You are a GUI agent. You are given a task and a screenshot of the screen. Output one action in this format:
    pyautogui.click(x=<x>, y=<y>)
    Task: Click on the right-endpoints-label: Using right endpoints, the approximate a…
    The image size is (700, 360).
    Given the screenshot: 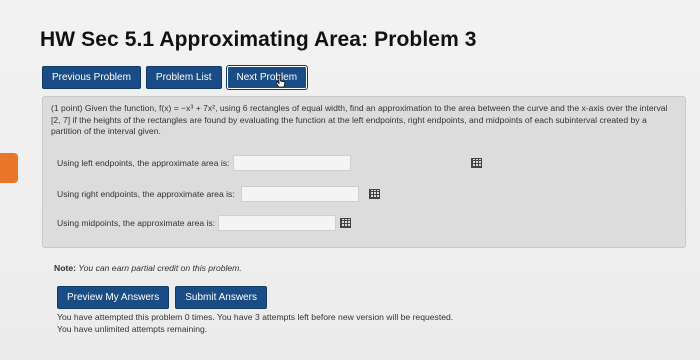 What is the action you would take?
    pyautogui.click(x=146, y=194)
    